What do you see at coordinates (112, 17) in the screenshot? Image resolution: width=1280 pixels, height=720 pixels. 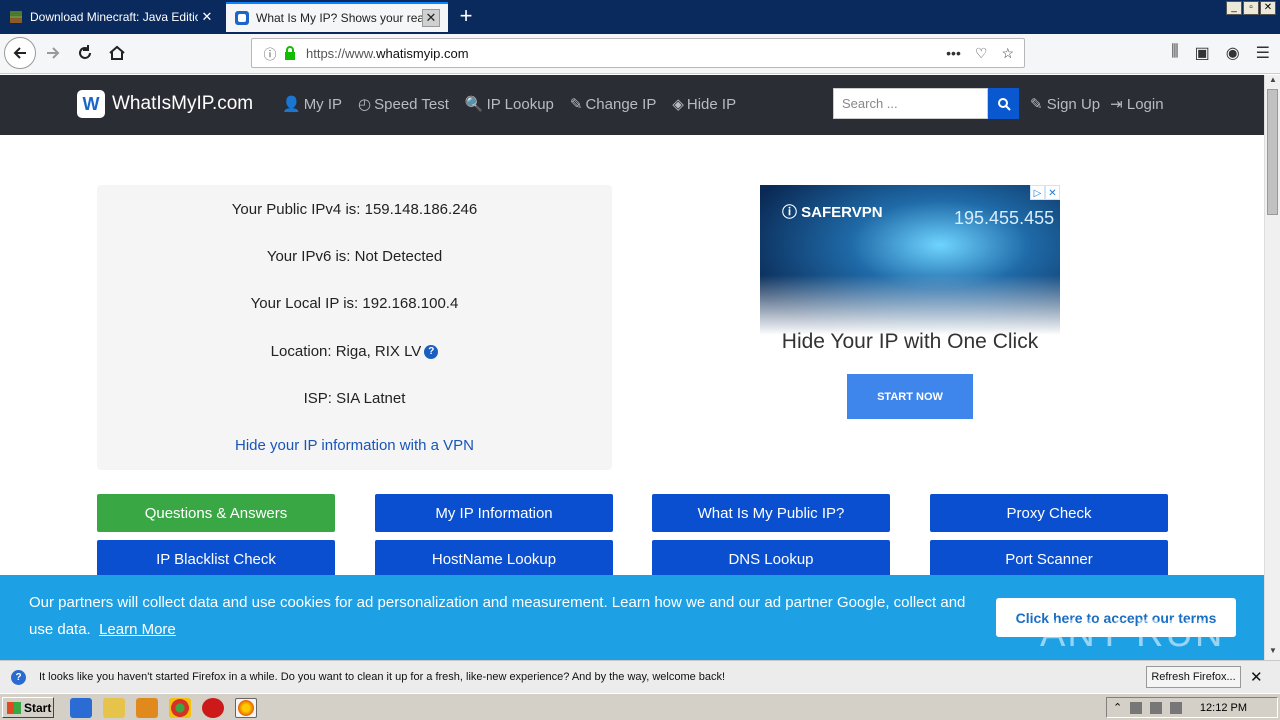 I see `tab-minecraft: Download Minecraft: Java Edition ✕` at bounding box center [112, 17].